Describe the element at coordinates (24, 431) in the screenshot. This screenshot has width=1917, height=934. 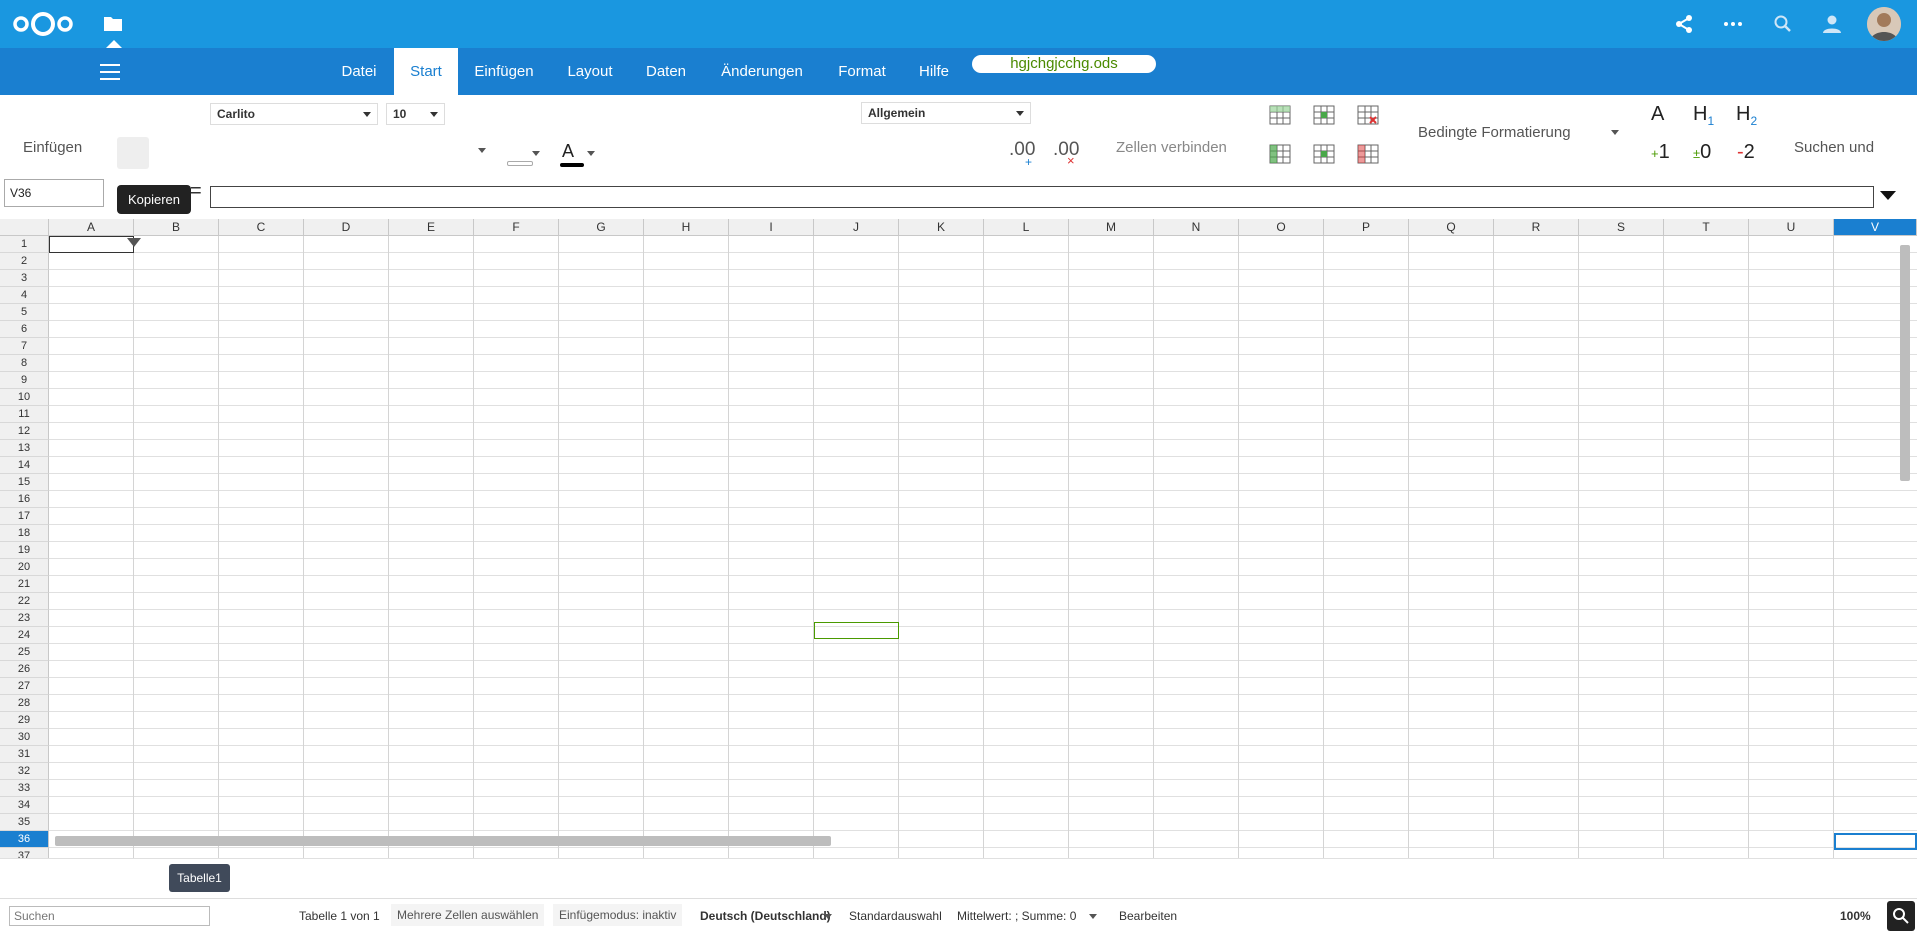
I see `row-header-12: 12` at that location.